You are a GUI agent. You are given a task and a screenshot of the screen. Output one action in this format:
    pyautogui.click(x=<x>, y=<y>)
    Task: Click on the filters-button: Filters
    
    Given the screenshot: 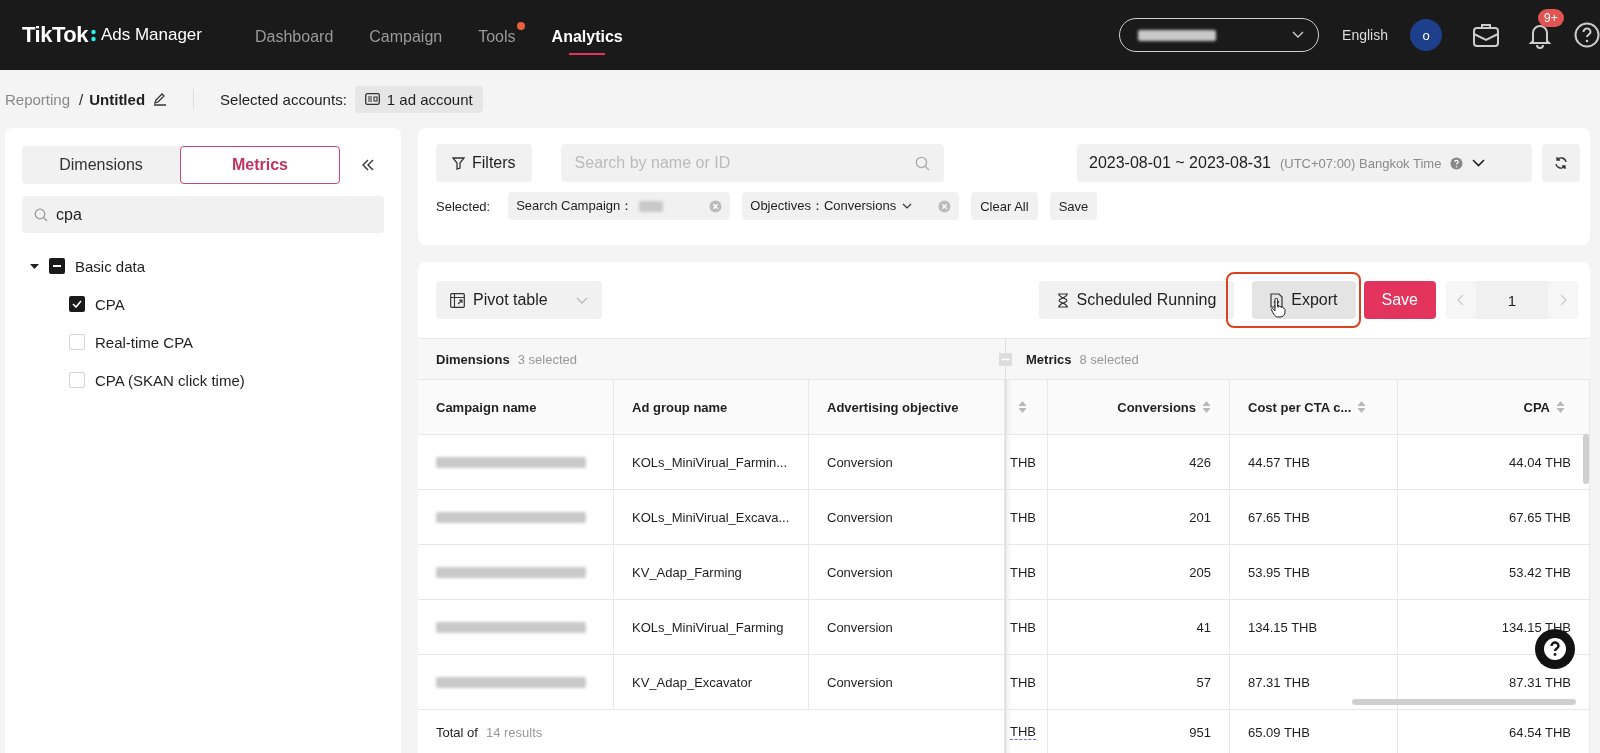 What is the action you would take?
    pyautogui.click(x=484, y=163)
    